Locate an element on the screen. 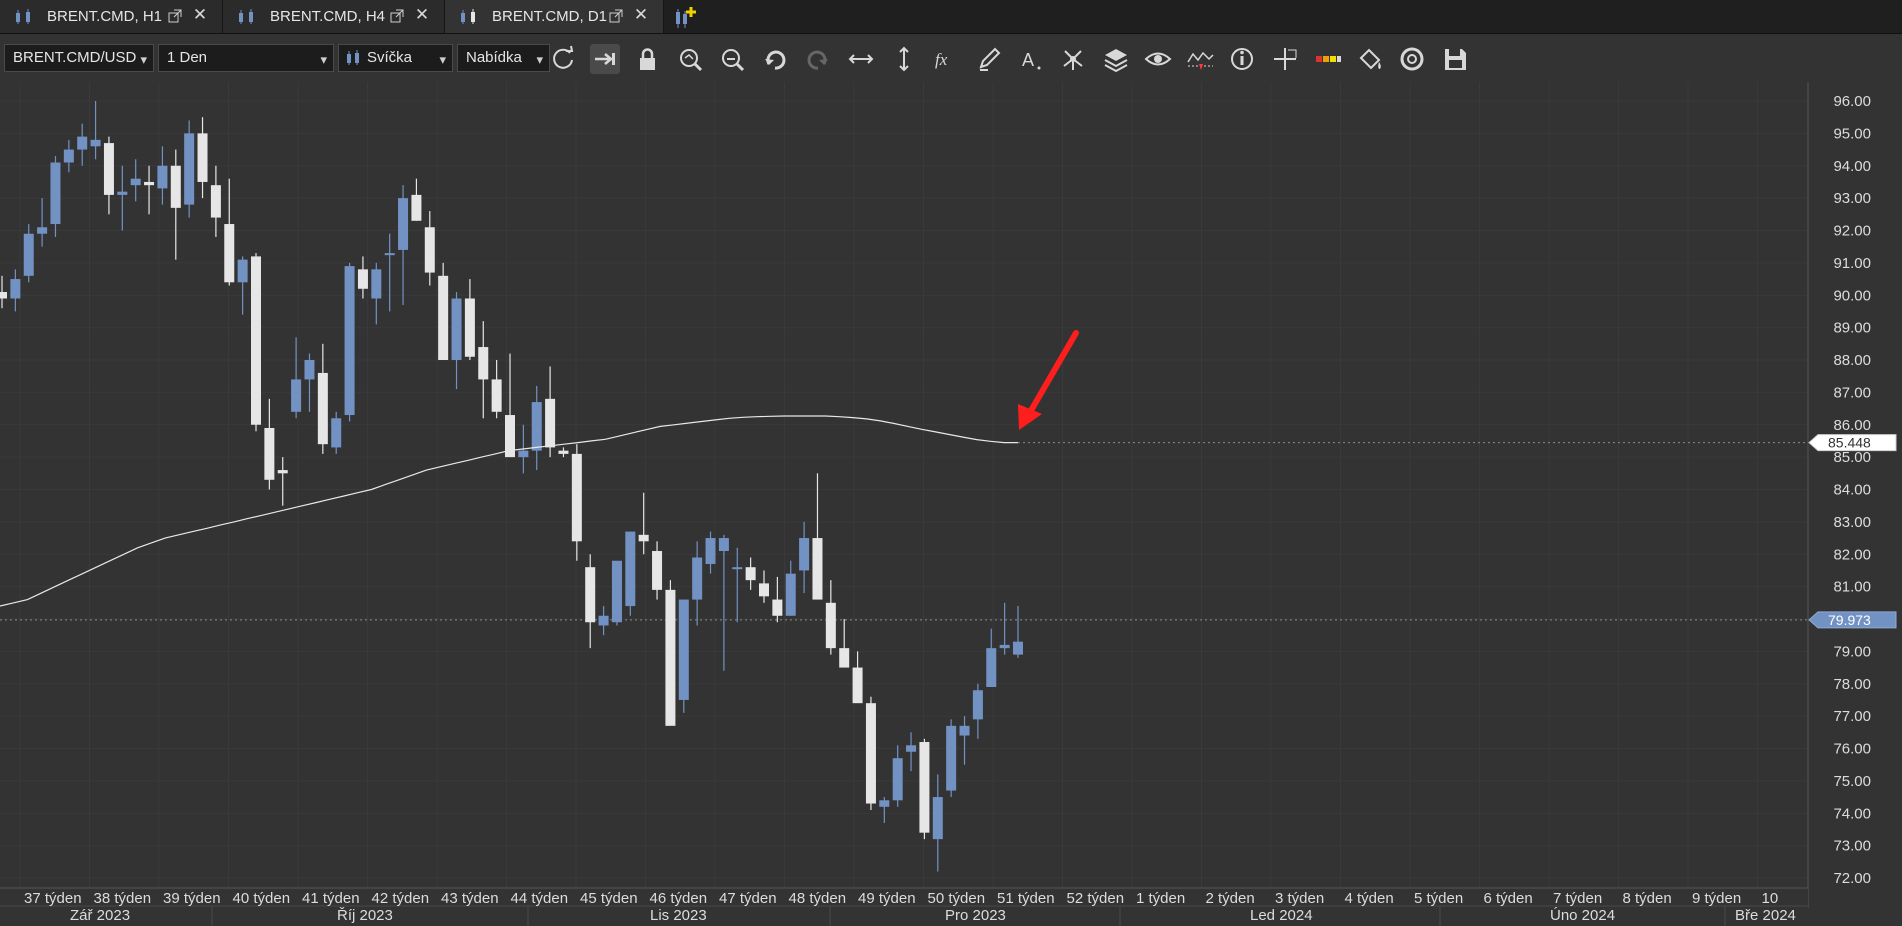  add-chart-icon is located at coordinates (685, 17).